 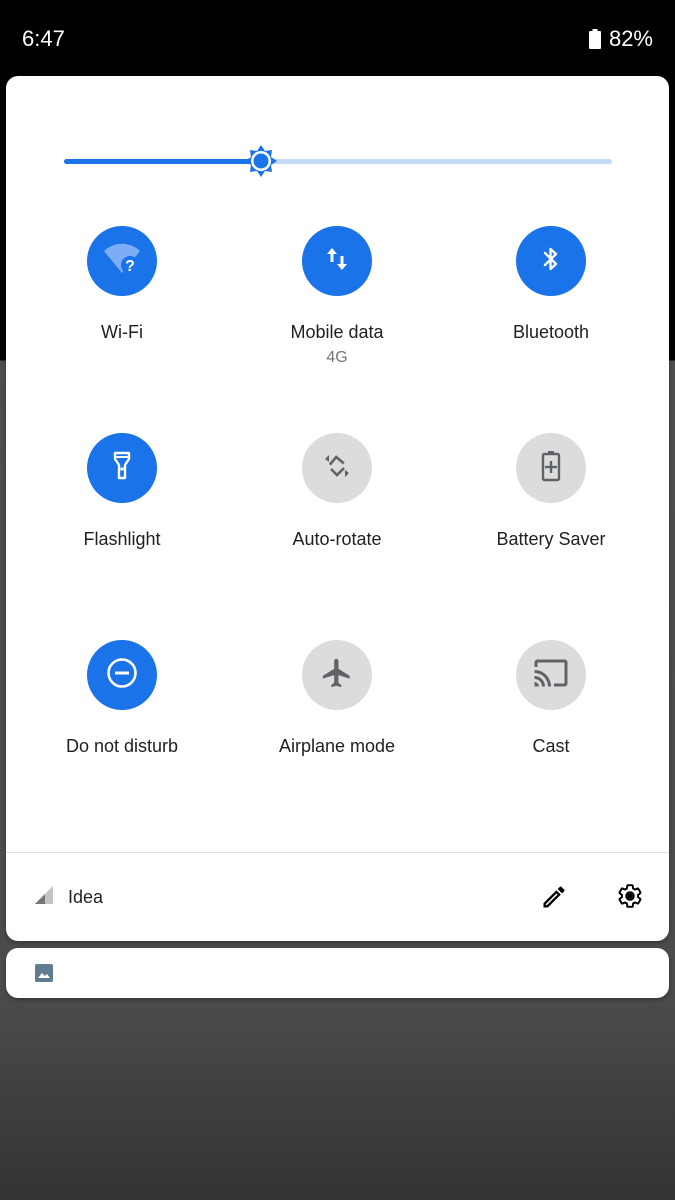 I want to click on auto-rotate-icon, so click(x=337, y=468).